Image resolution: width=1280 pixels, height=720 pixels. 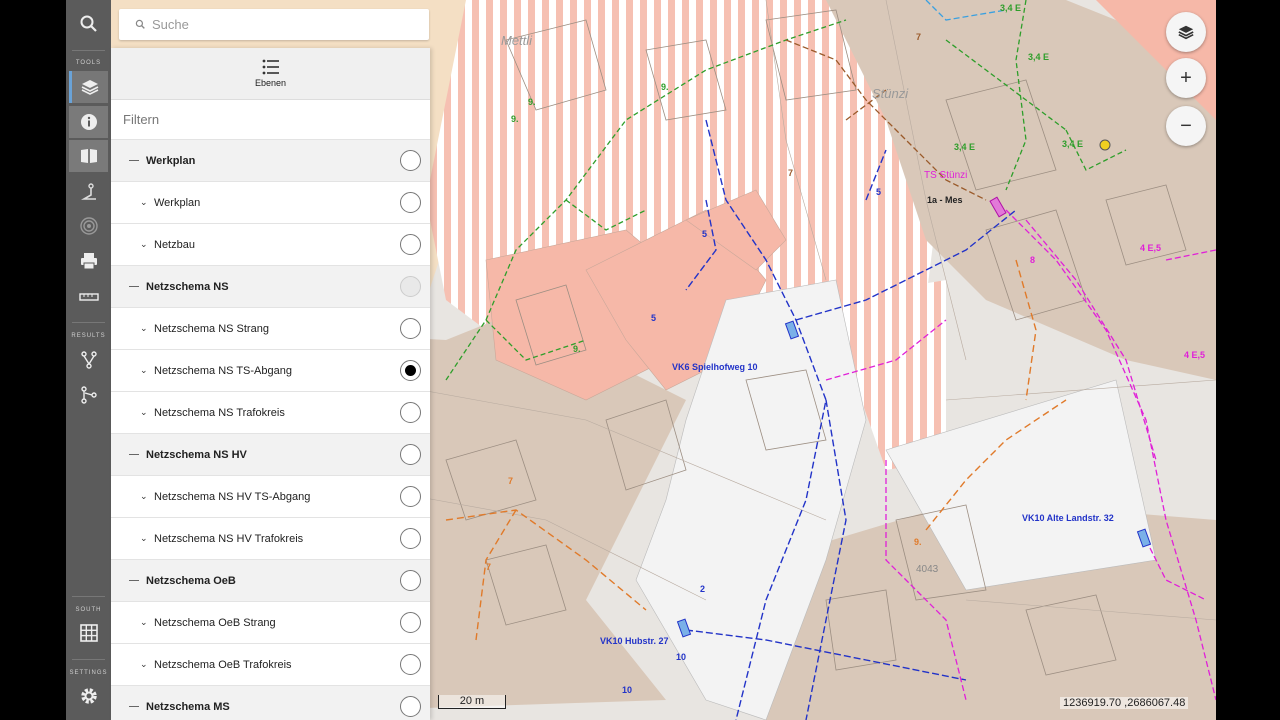 What do you see at coordinates (88, 226) in the screenshot?
I see `target-tool-button` at bounding box center [88, 226].